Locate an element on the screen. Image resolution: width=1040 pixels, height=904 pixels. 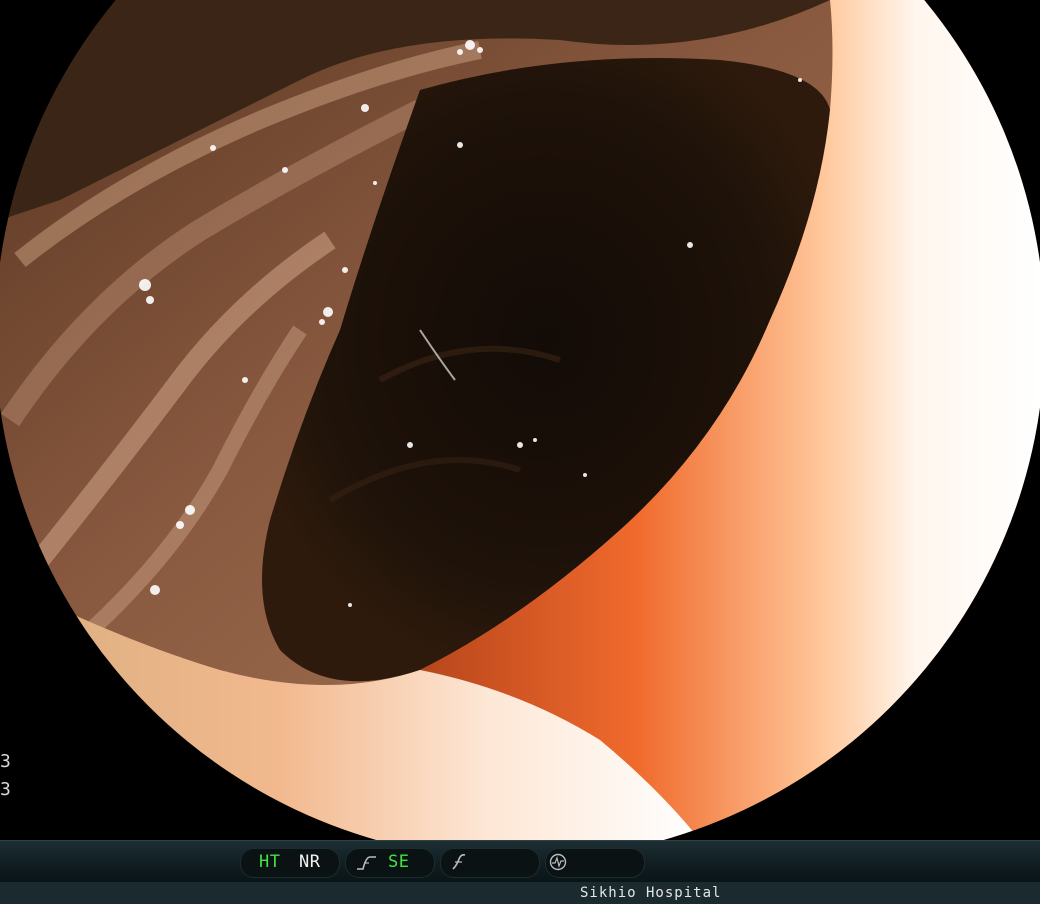
ht-indicator: HT is located at coordinates (269, 862).